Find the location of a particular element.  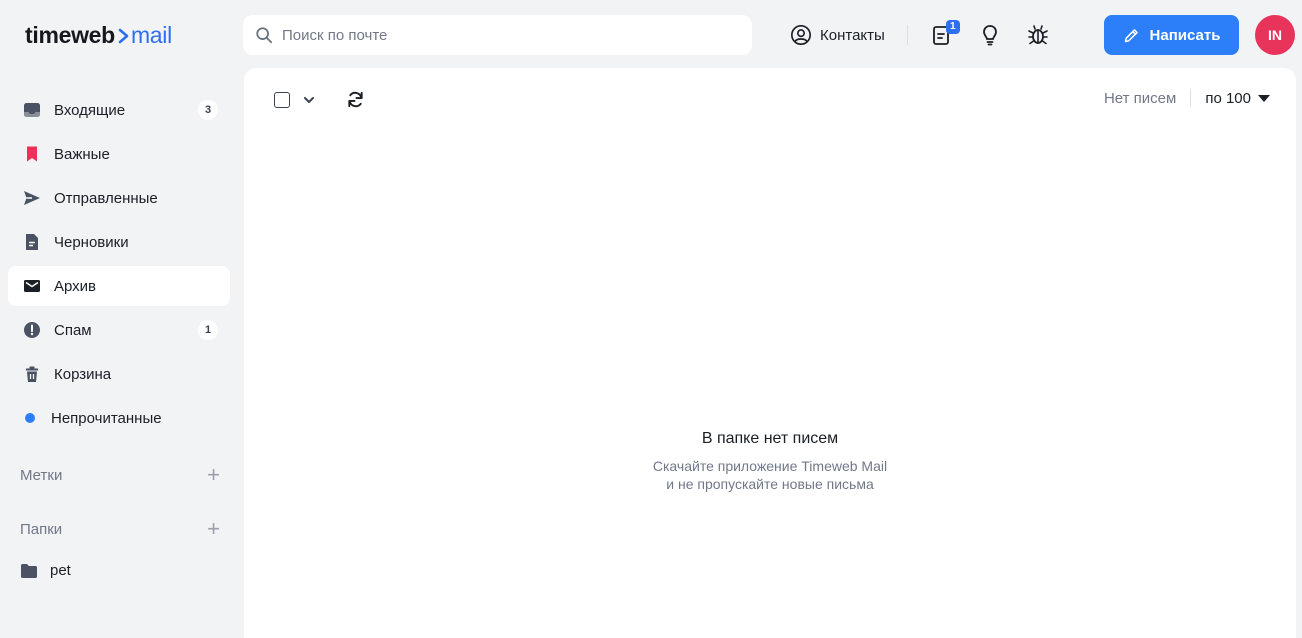

sidebar-item-label: Черновики is located at coordinates (91, 242).